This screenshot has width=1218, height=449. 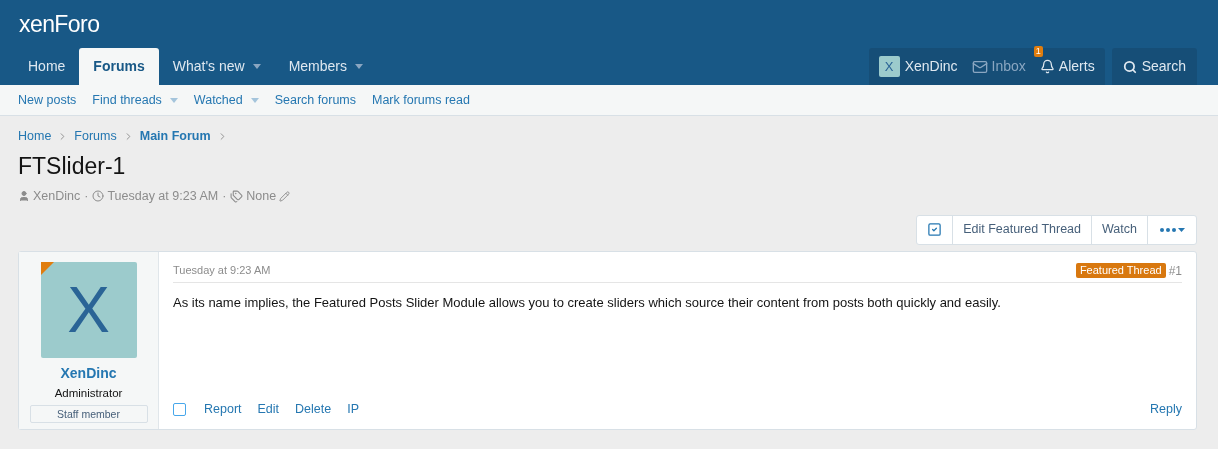 What do you see at coordinates (47, 100) in the screenshot?
I see `sub-nav-link: New posts` at bounding box center [47, 100].